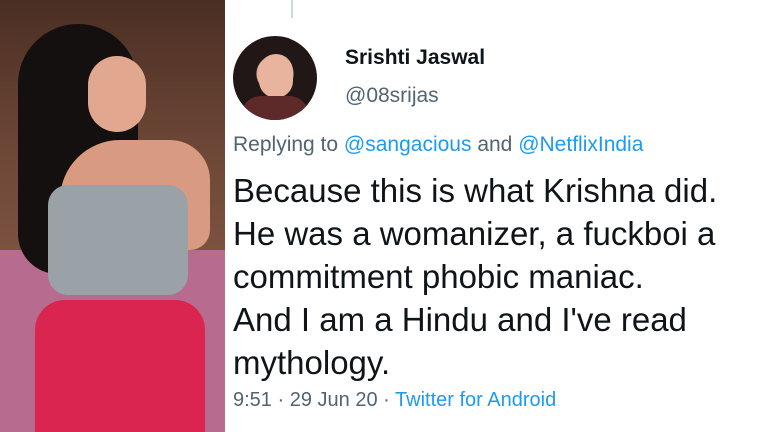 This screenshot has width=768, height=432. What do you see at coordinates (475, 400) in the screenshot?
I see `tweet-source-link: Twitter for Android` at bounding box center [475, 400].